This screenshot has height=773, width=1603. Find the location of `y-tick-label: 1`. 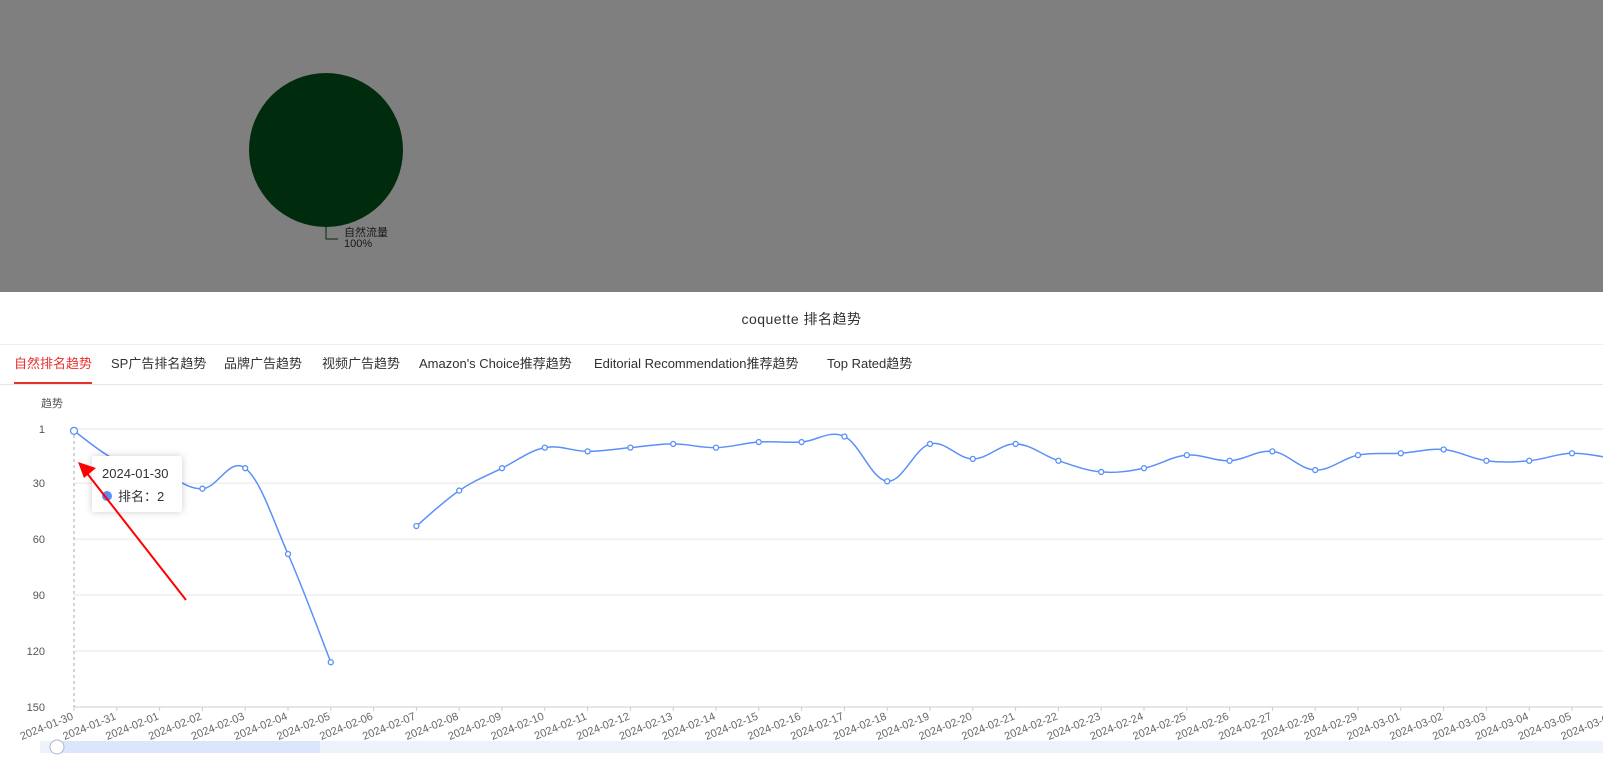

y-tick-label: 1 is located at coordinates (42, 430).